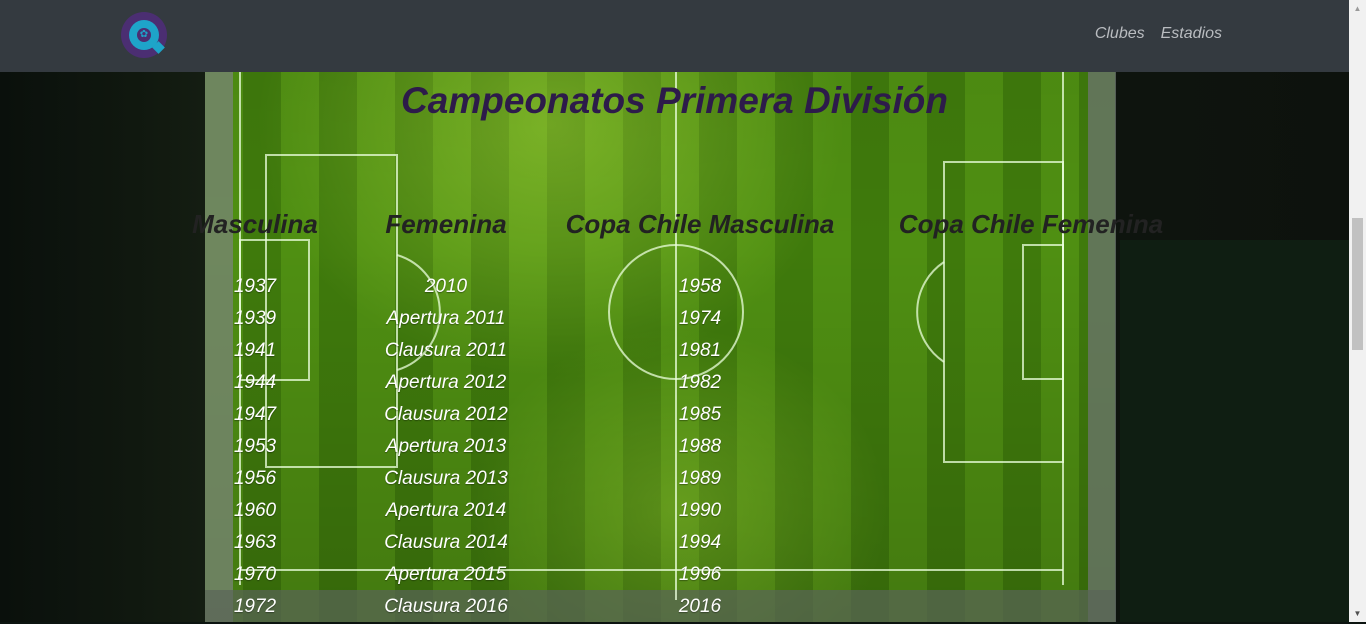  What do you see at coordinates (255, 606) in the screenshot?
I see `list-item: 1972` at bounding box center [255, 606].